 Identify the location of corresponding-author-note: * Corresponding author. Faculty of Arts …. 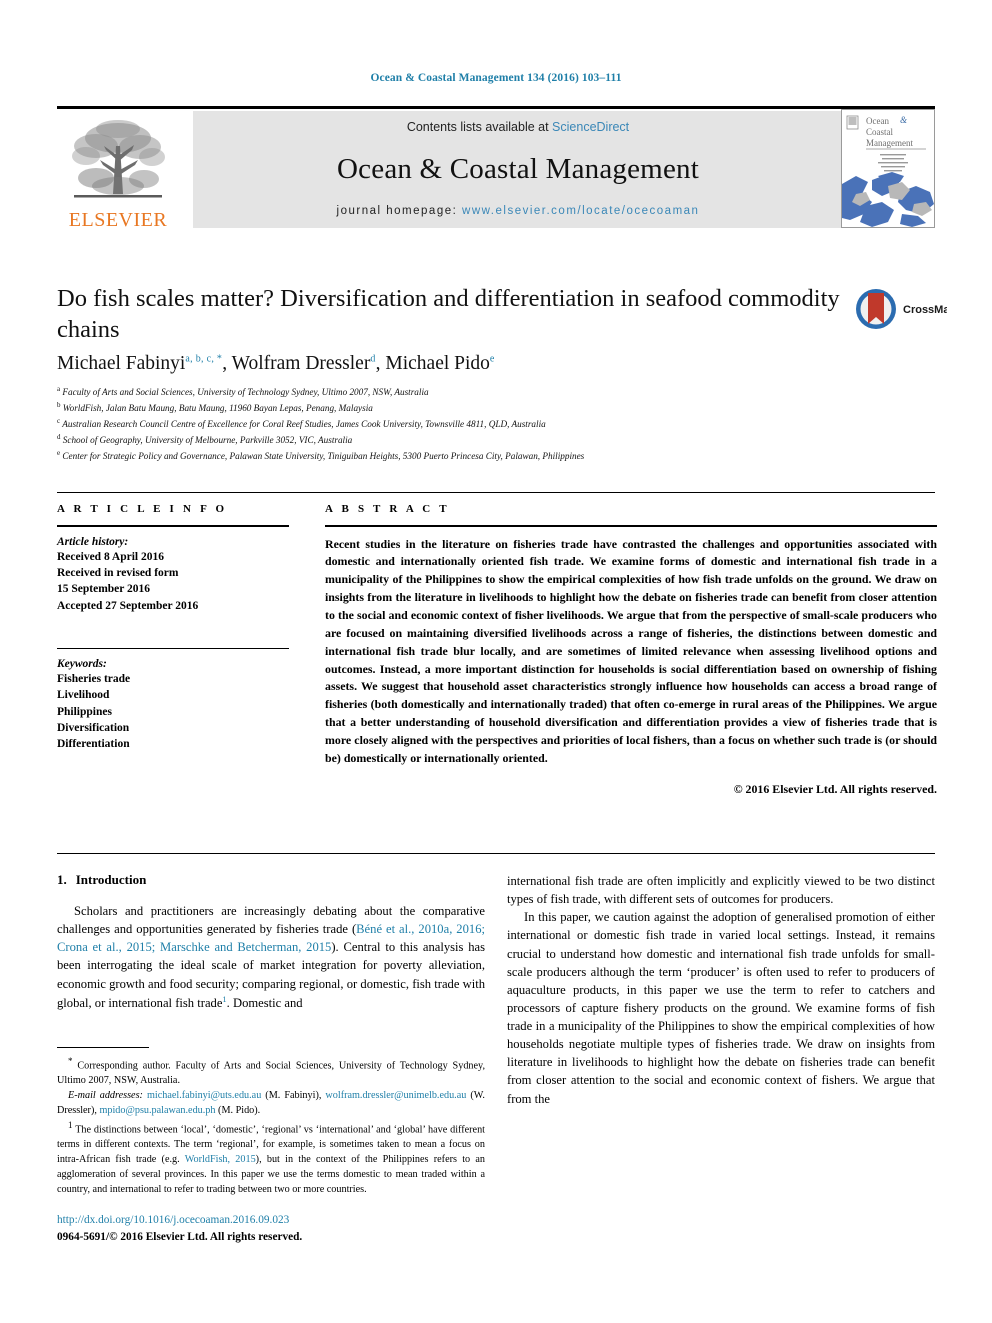
(271, 1072).